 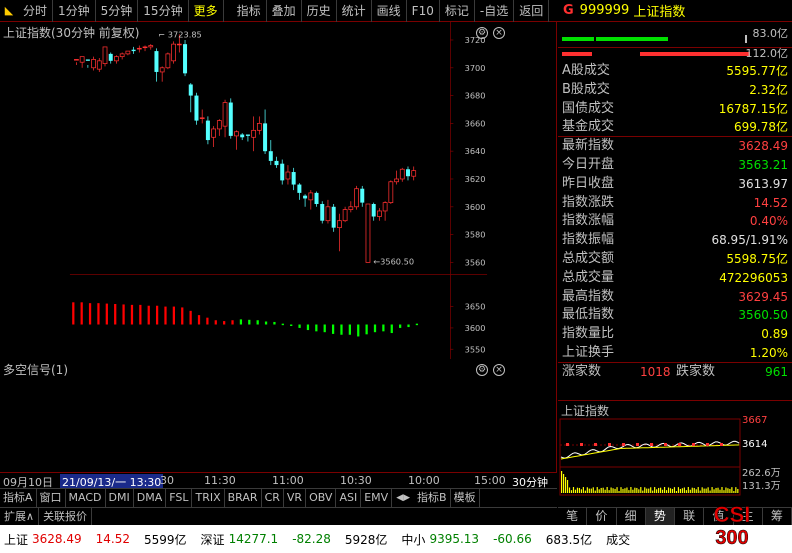 I want to click on status-index-name: 中小, so click(x=413, y=539).